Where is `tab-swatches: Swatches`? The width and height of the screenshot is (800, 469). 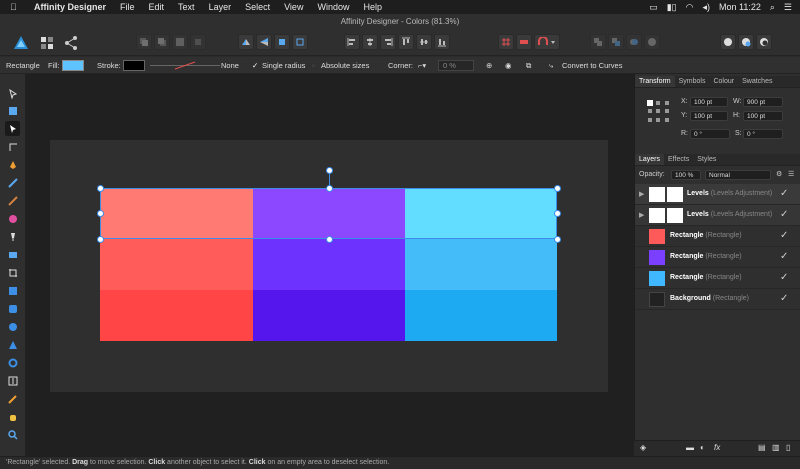 tab-swatches: Swatches is located at coordinates (757, 81).